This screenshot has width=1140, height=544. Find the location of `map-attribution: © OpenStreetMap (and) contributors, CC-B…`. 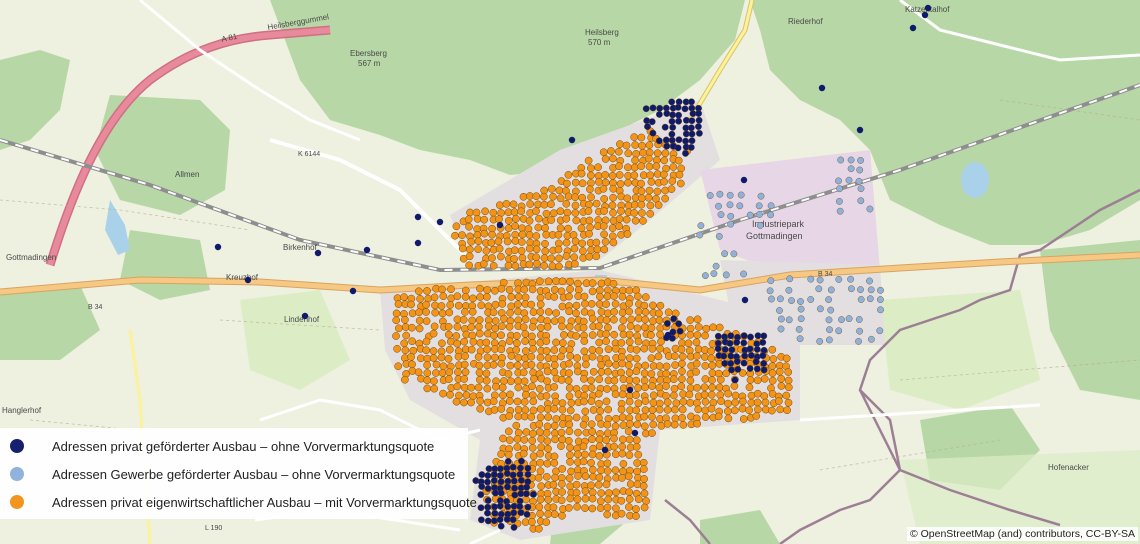

map-attribution: © OpenStreetMap (and) contributors, CC-B… is located at coordinates (1022, 534).